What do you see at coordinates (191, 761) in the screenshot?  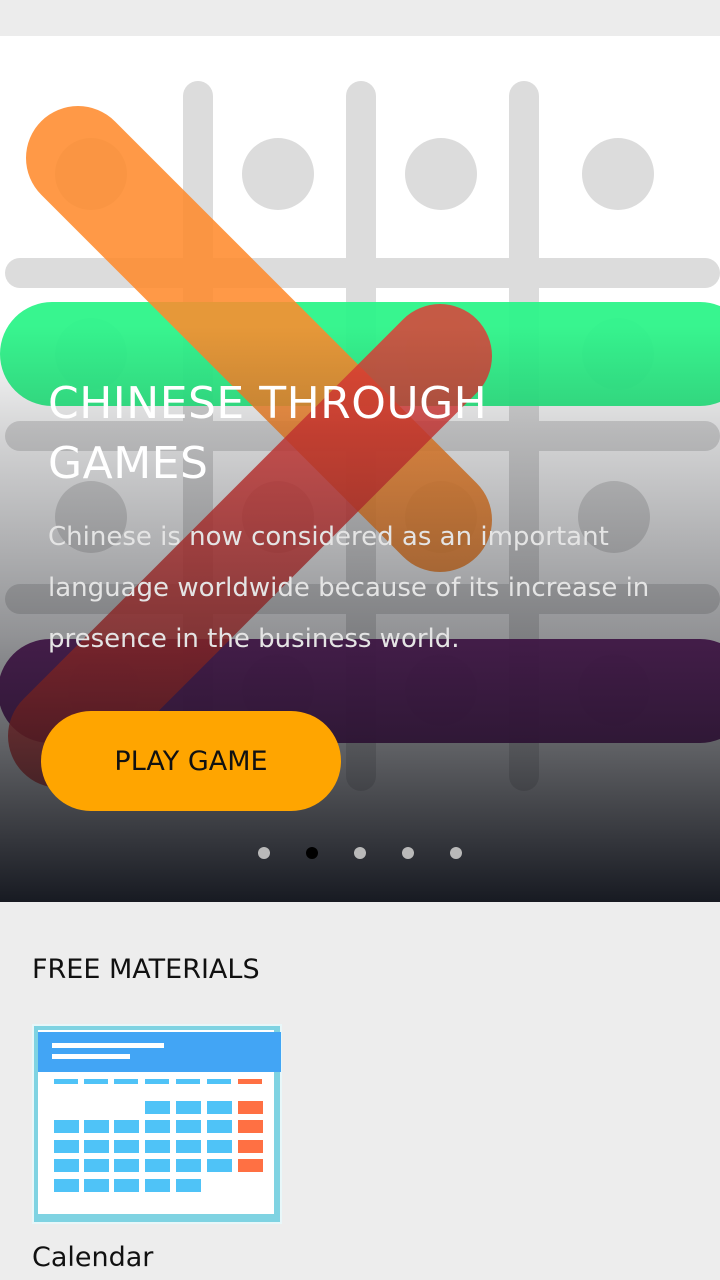 I see `play-game-button: PLAY GAME` at bounding box center [191, 761].